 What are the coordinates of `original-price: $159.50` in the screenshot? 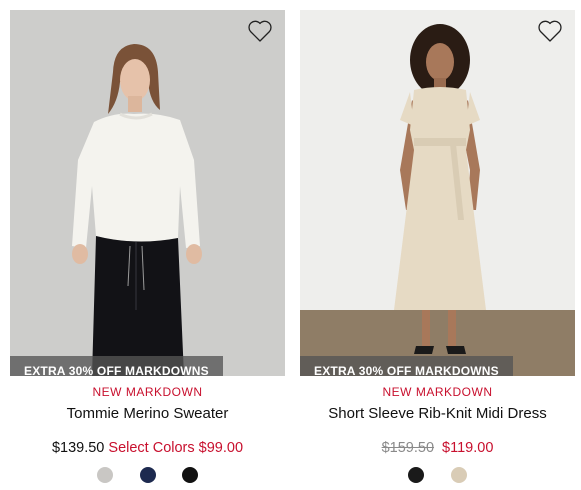 It's located at (408, 448).